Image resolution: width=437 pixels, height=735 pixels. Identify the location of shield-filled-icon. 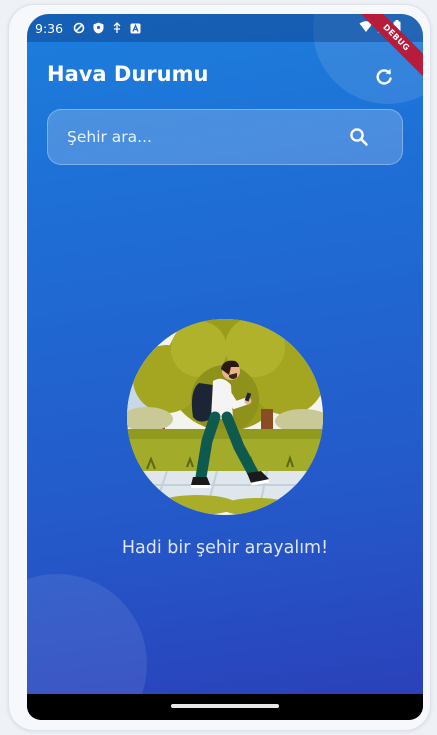
(98, 28).